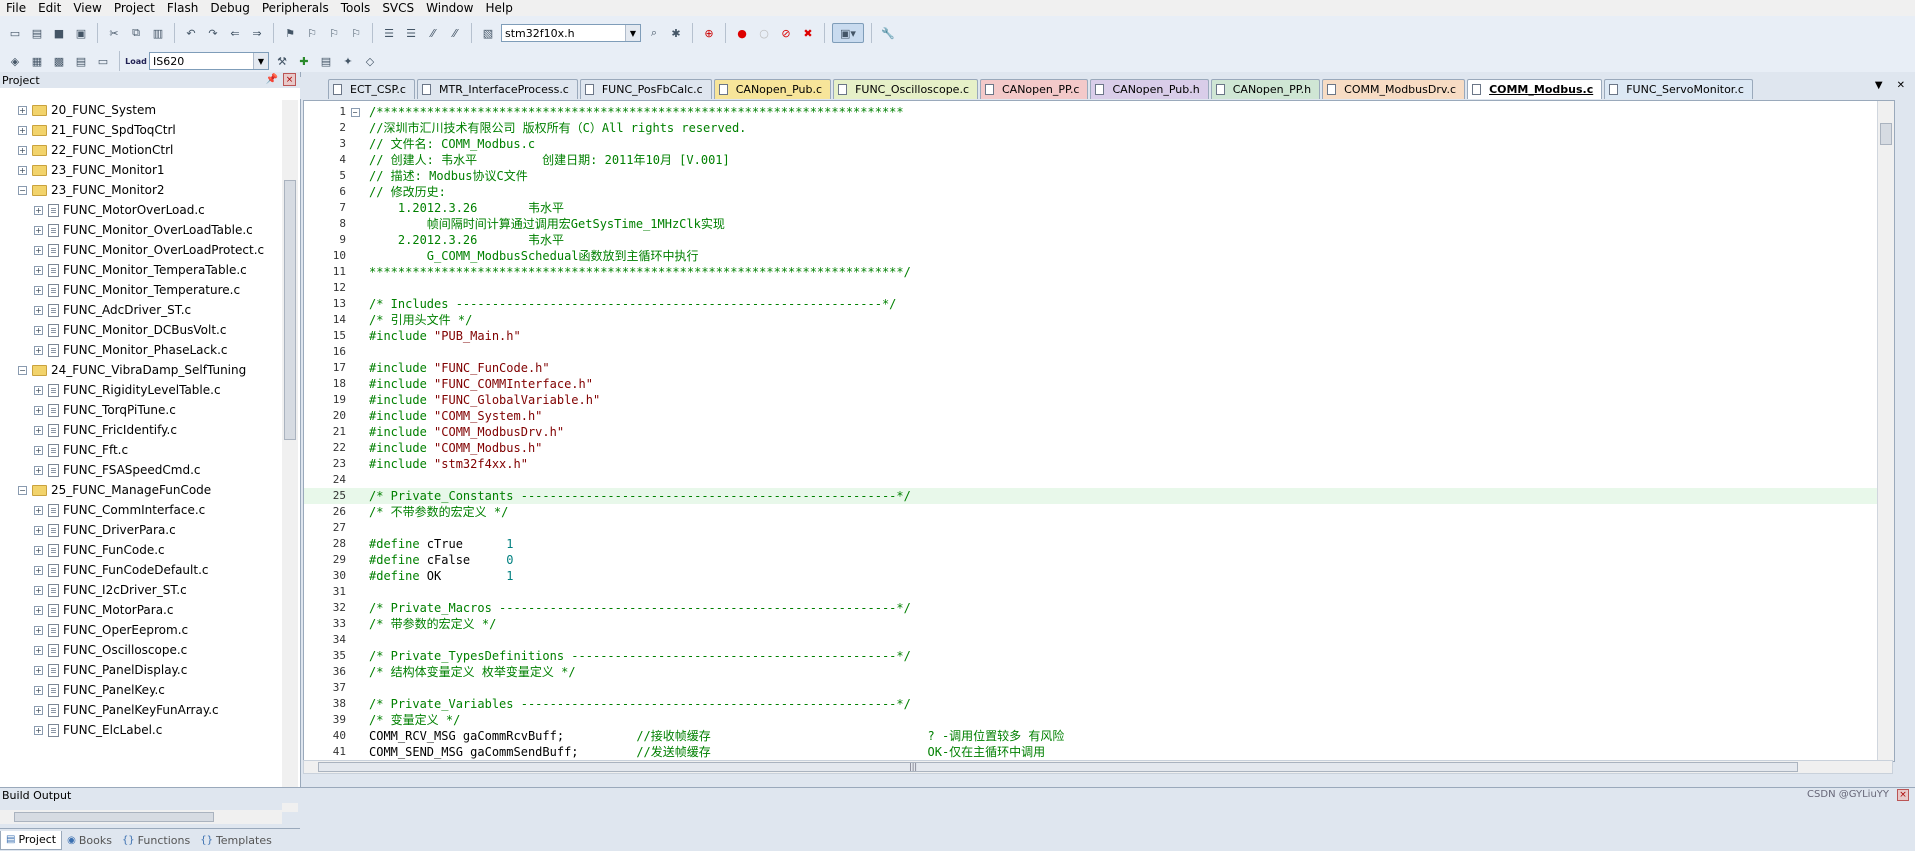 This screenshot has width=1915, height=851. Describe the element at coordinates (1099, 160) in the screenshot. I see `code-line: 4 // 创建人: 韦水平 创建日期: 2011年10月 [V.001]` at that location.